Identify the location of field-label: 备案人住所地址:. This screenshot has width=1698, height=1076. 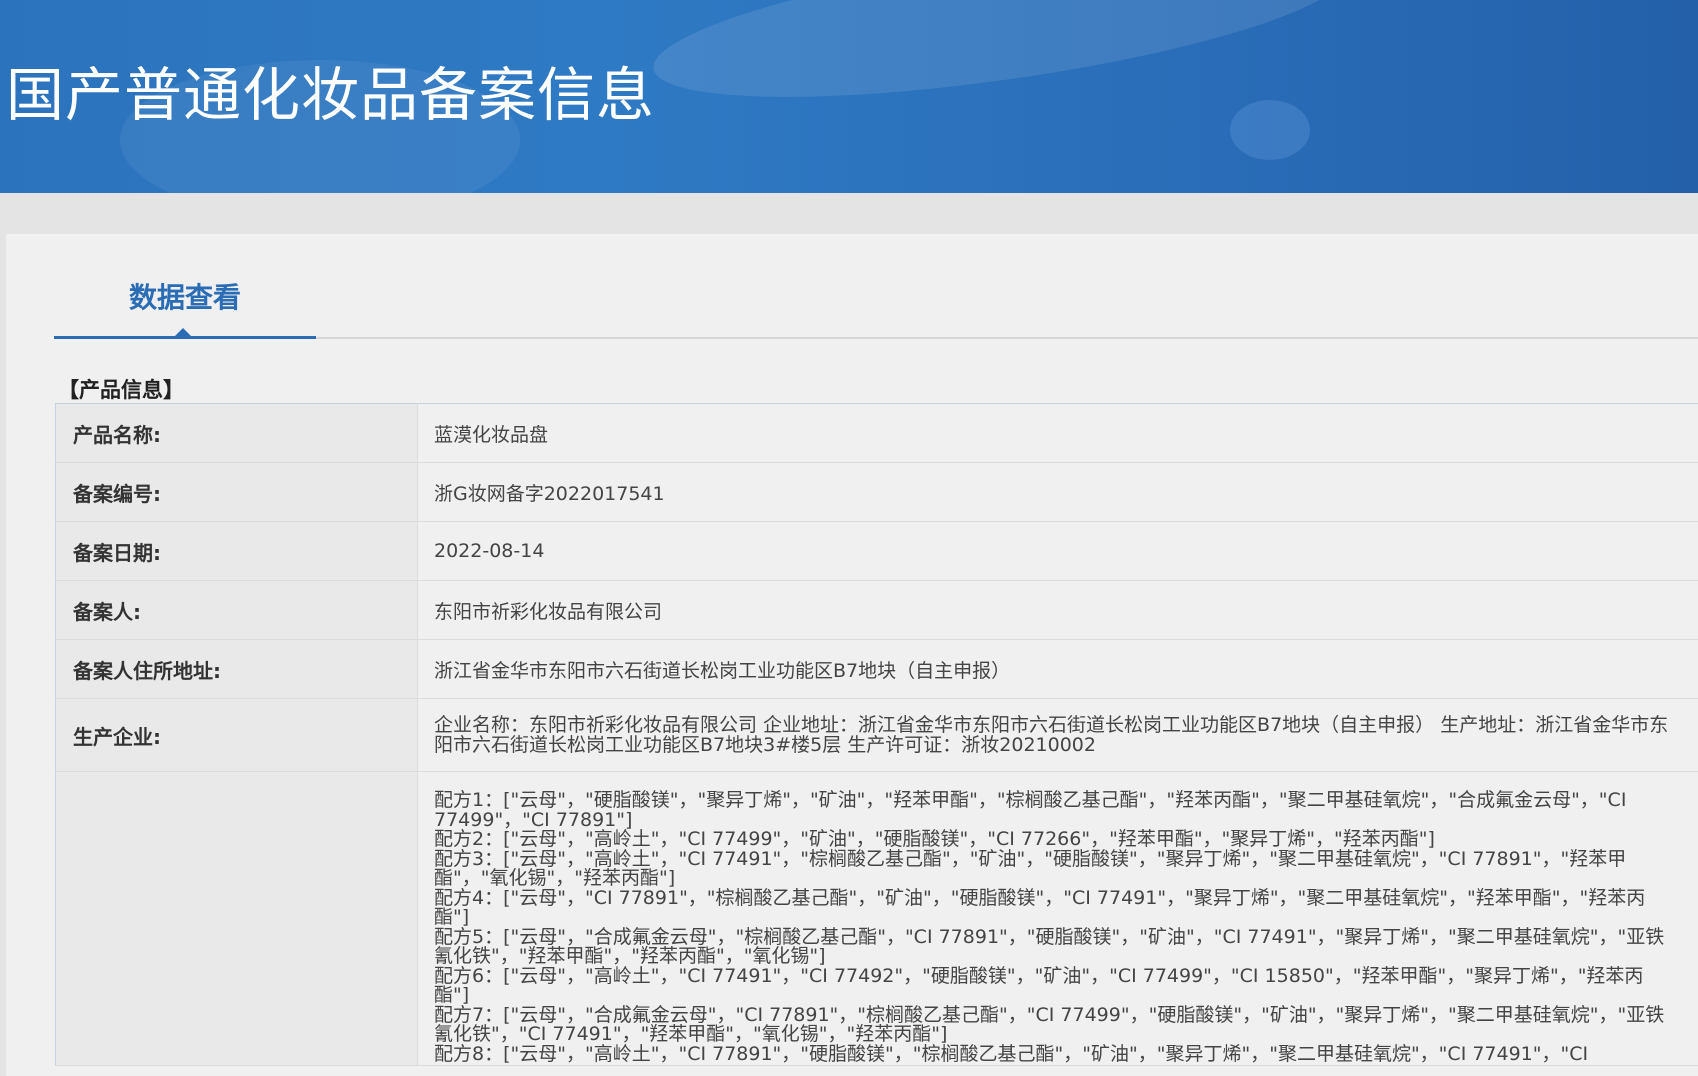
(236, 669).